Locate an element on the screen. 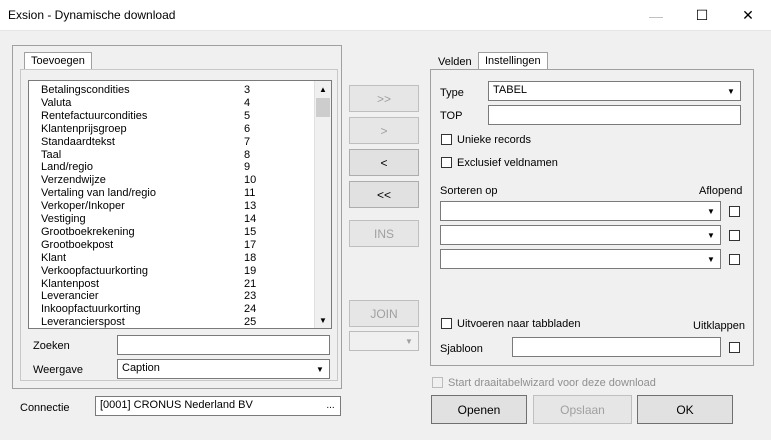 The width and height of the screenshot is (771, 440). list-item-number: 9 is located at coordinates (247, 167).